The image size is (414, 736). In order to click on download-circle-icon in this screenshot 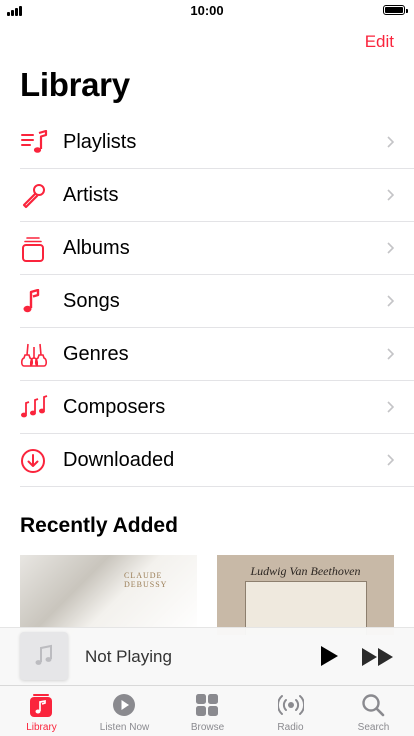, I will do `click(33, 461)`.